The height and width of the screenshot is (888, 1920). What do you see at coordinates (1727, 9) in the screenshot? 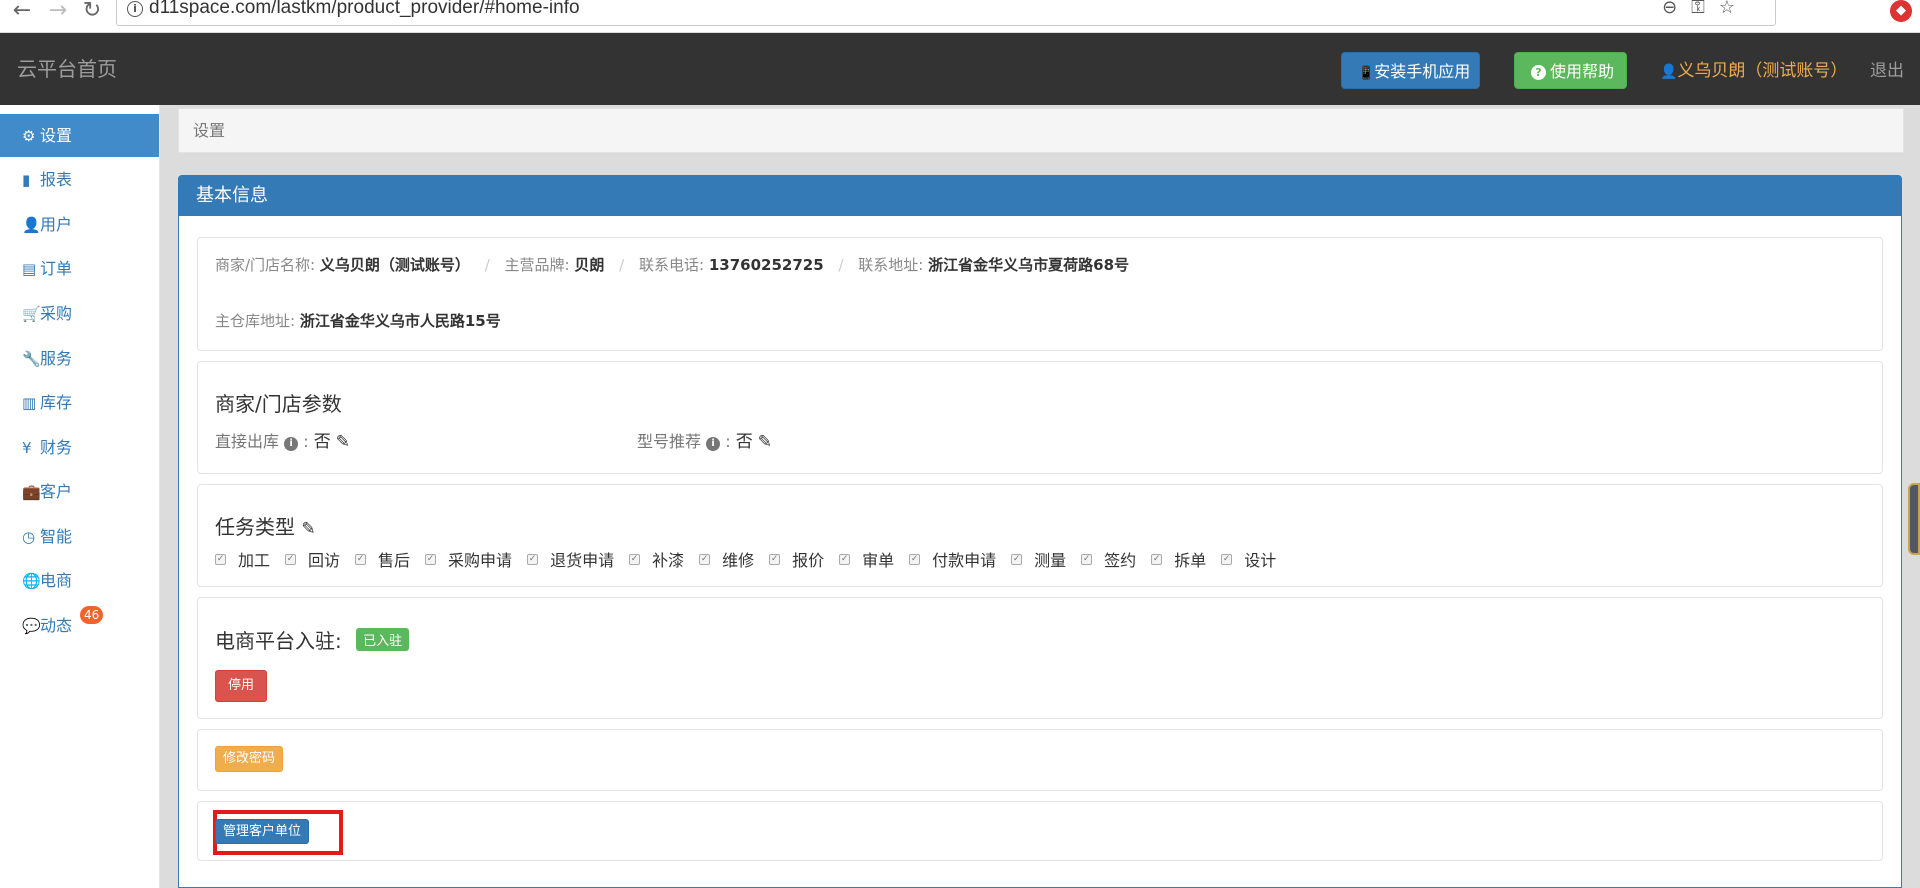
I see `bookmark-star-icon: ☆` at bounding box center [1727, 9].